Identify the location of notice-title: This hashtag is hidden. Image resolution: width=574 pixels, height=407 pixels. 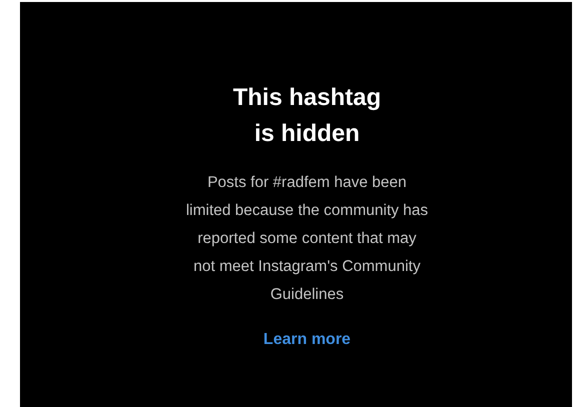
(307, 116).